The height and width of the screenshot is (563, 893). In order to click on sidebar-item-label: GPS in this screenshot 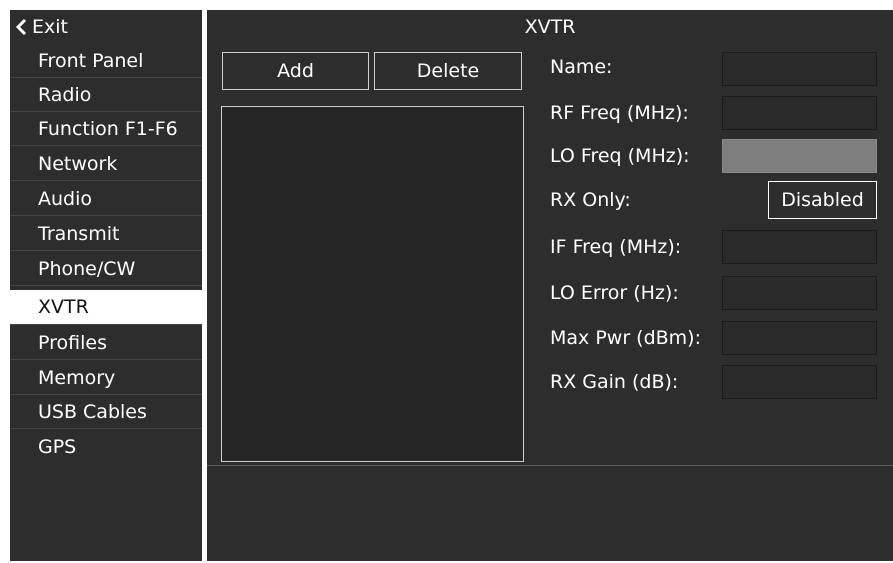, I will do `click(57, 447)`.